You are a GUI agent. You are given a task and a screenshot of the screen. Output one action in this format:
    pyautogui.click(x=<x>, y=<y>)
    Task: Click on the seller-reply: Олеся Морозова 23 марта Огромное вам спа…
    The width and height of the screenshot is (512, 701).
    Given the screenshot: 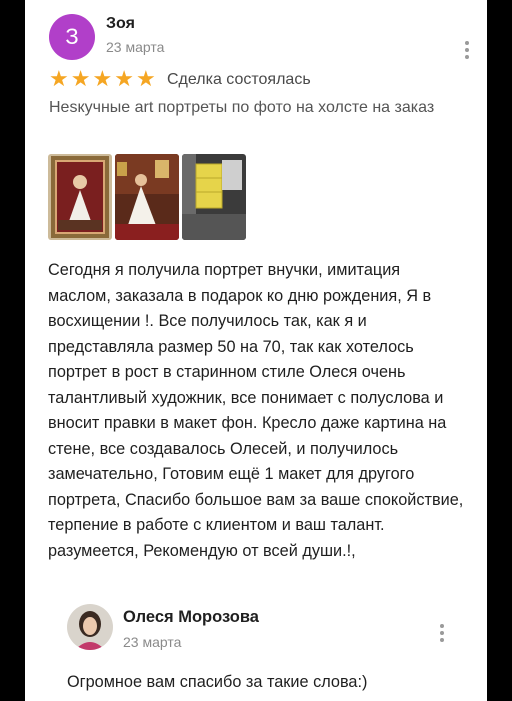 What is the action you would take?
    pyautogui.click(x=267, y=649)
    